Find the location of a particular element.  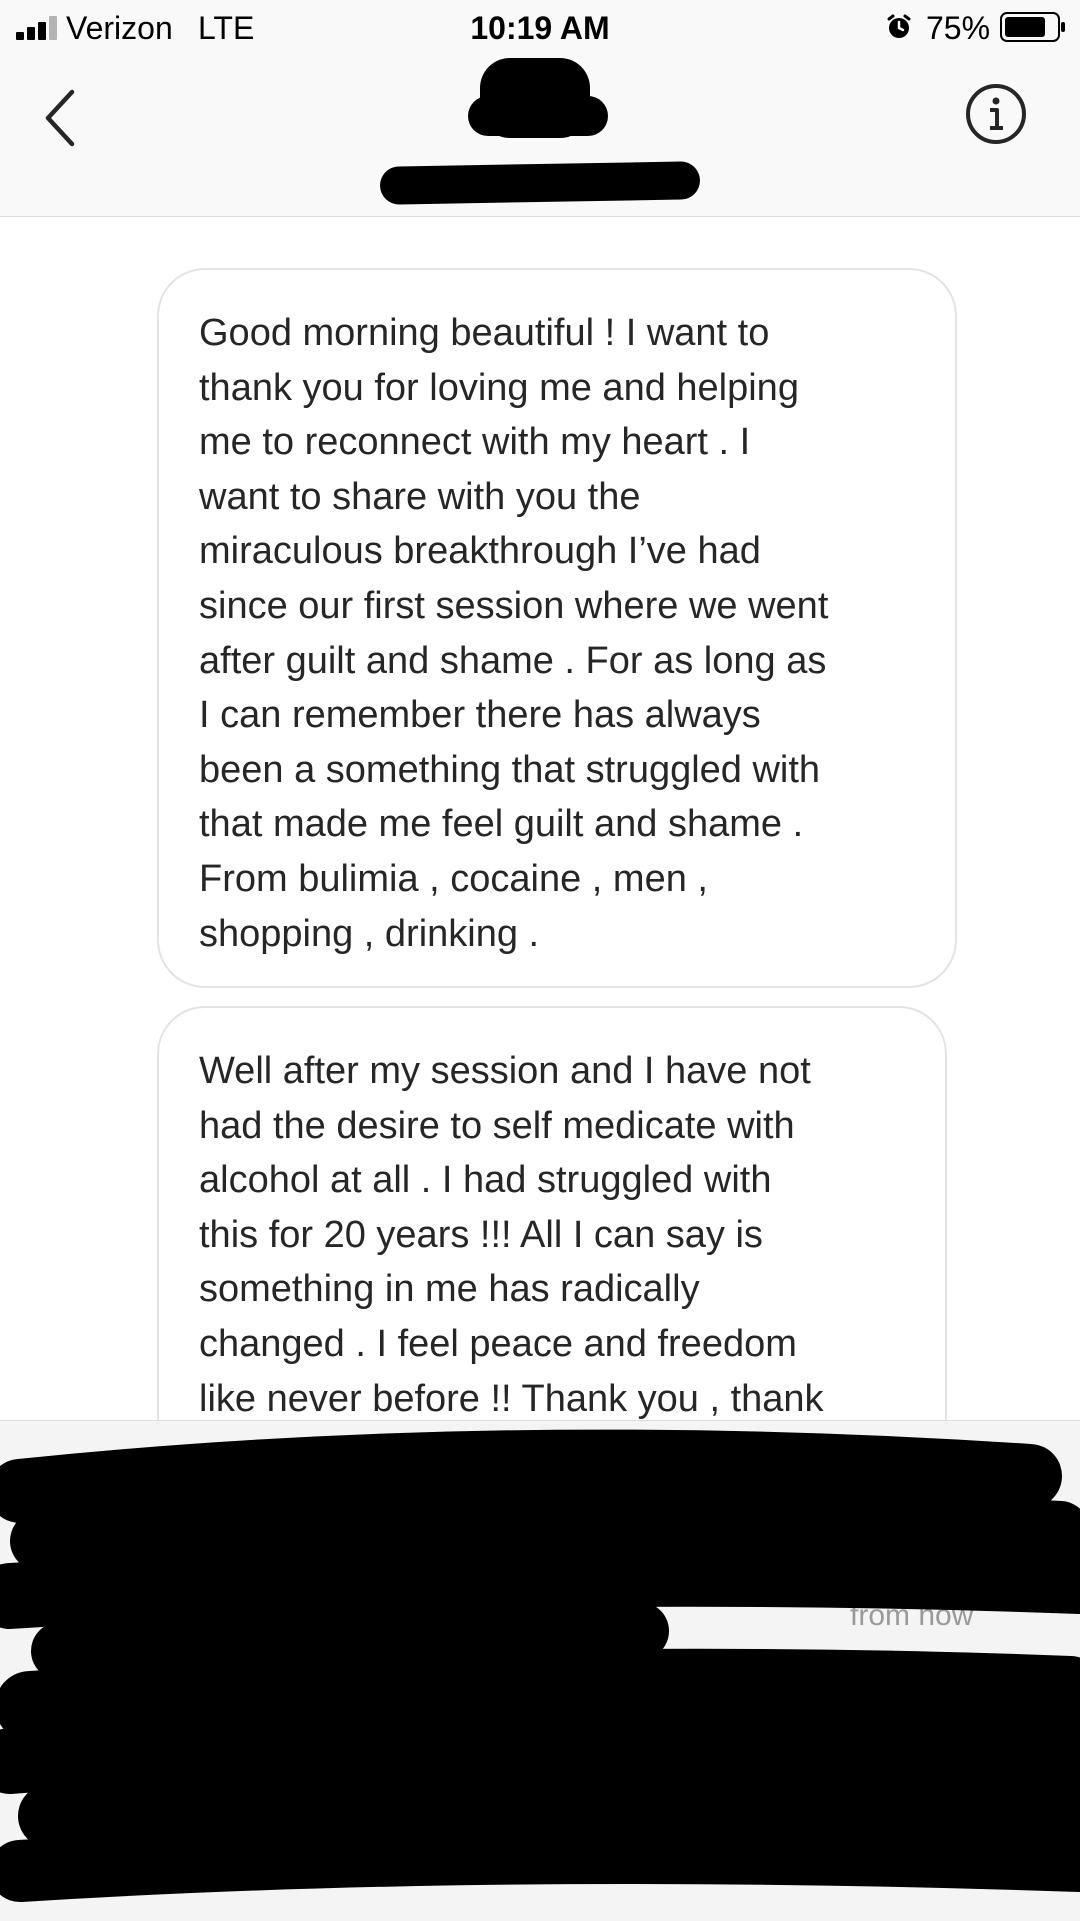

conversation-header is located at coordinates (540, 136).